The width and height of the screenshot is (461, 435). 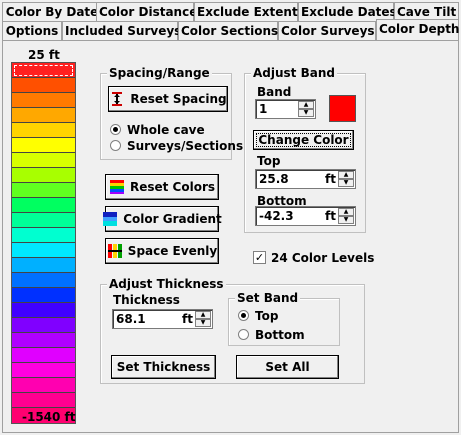 I want to click on reset-spacing-button: Reset Spacing, so click(x=168, y=99).